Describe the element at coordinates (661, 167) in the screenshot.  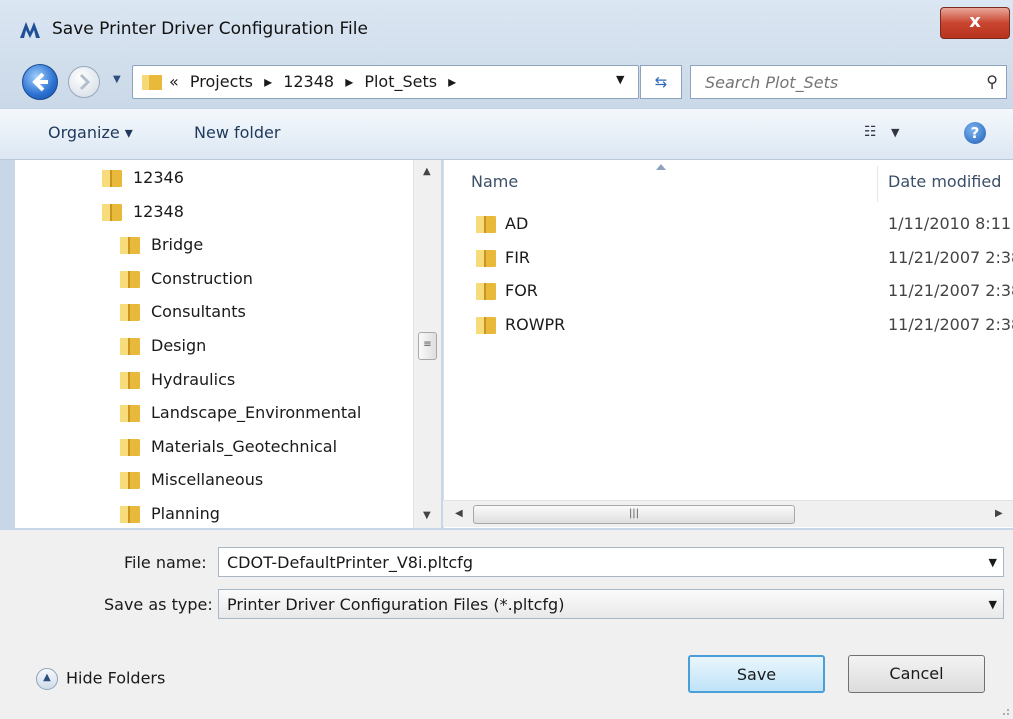
I see `sort-up-icon` at that location.